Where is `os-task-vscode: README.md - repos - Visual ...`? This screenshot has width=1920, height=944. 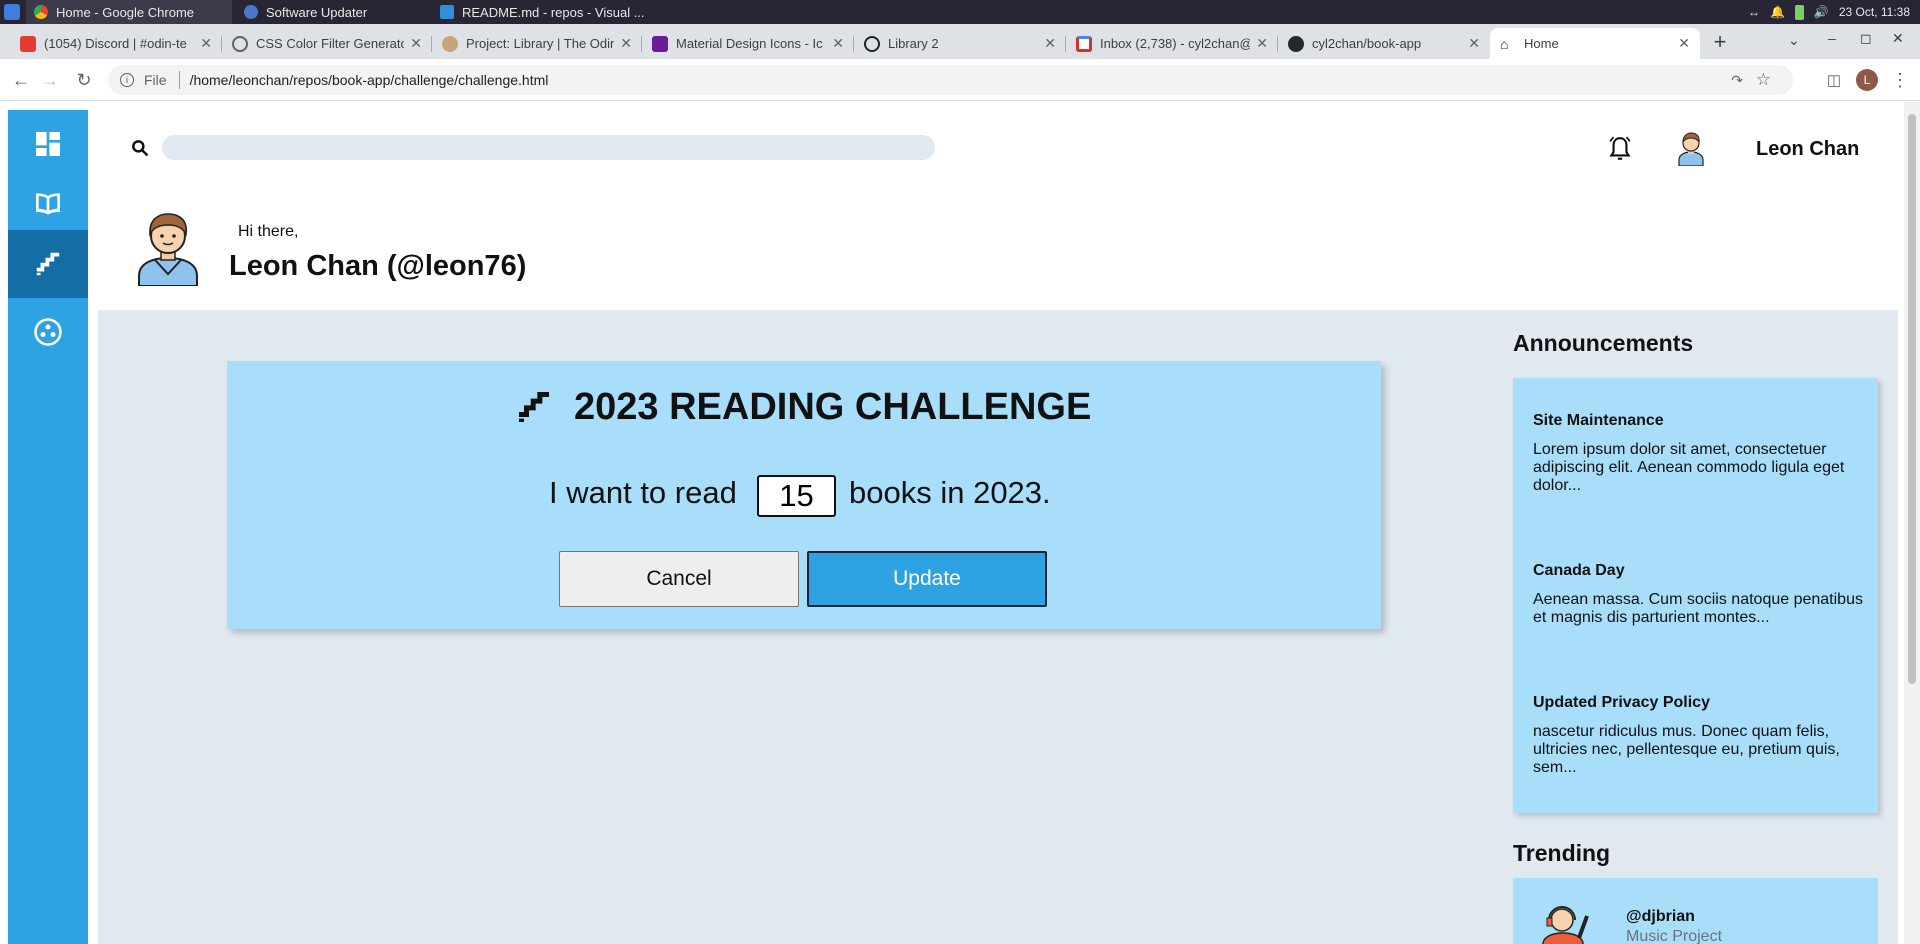
os-task-vscode: README.md - repos - Visual ... is located at coordinates (542, 12).